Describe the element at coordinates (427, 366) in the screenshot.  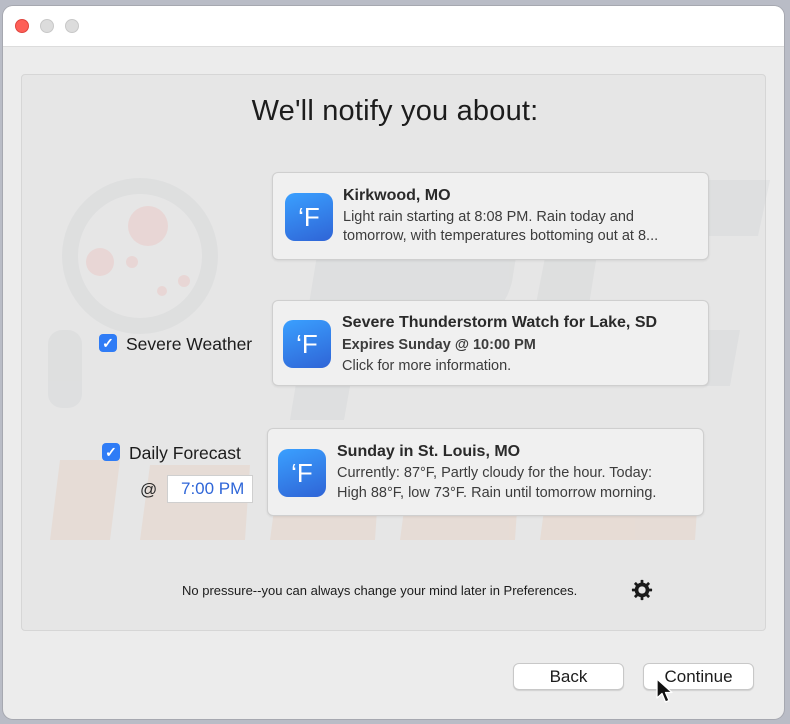
I see `card-line: Click for more information.` at that location.